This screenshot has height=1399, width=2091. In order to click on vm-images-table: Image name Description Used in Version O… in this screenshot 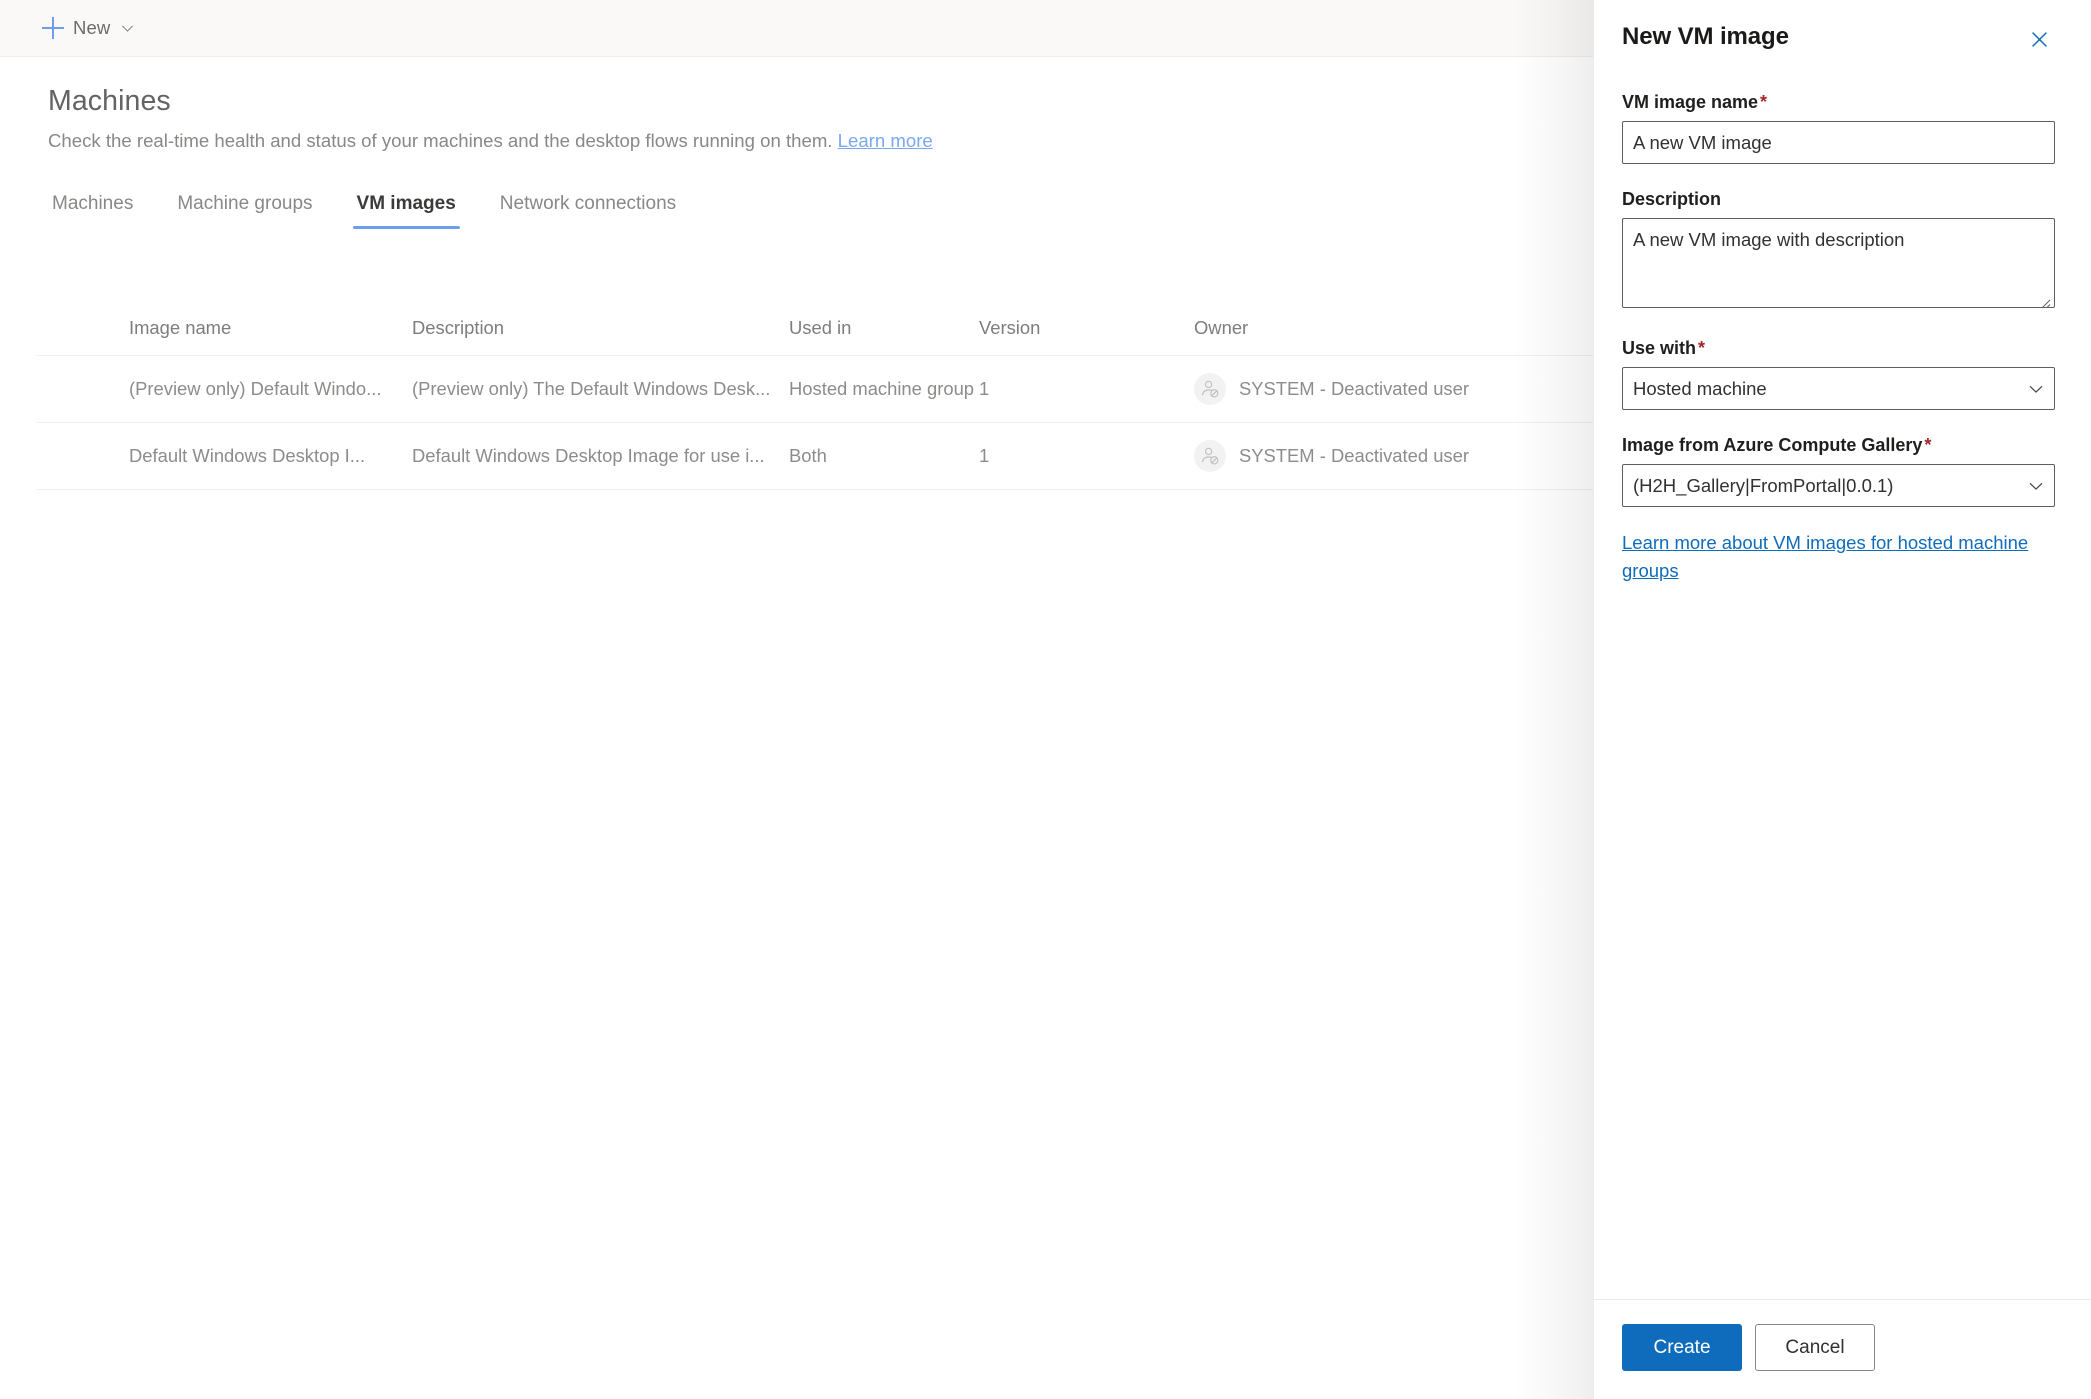, I will do `click(815, 395)`.